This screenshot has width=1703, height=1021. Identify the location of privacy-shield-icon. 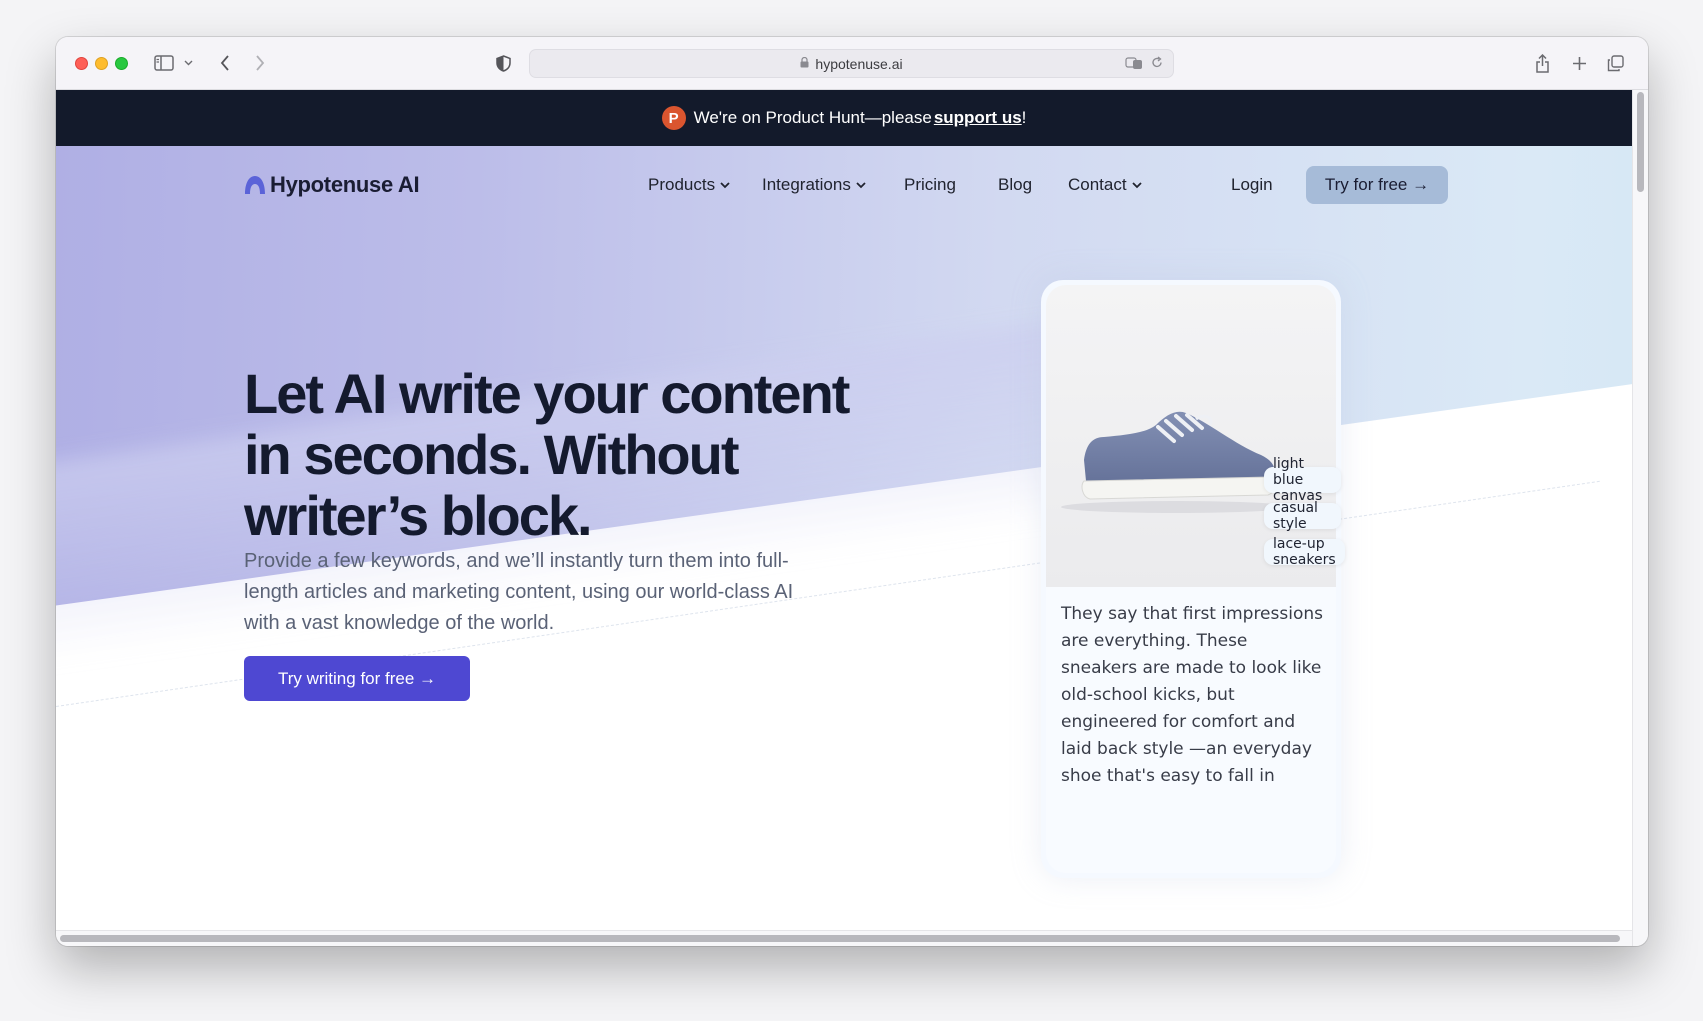
(503, 63).